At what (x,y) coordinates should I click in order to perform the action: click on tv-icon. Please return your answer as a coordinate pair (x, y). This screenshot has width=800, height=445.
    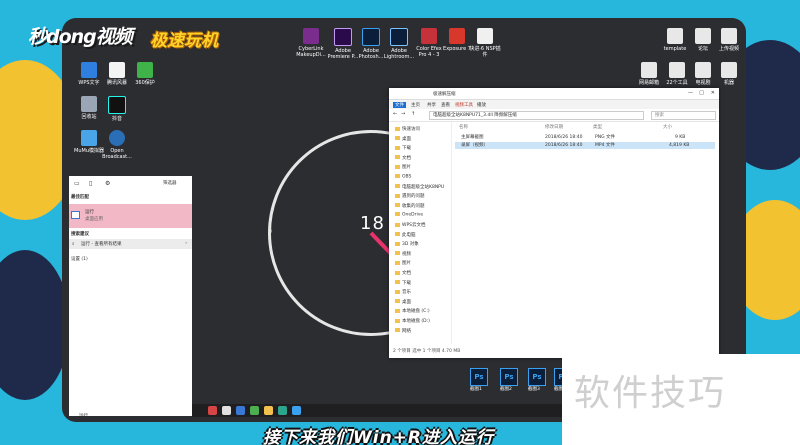
    Looking at the image, I should click on (703, 70).